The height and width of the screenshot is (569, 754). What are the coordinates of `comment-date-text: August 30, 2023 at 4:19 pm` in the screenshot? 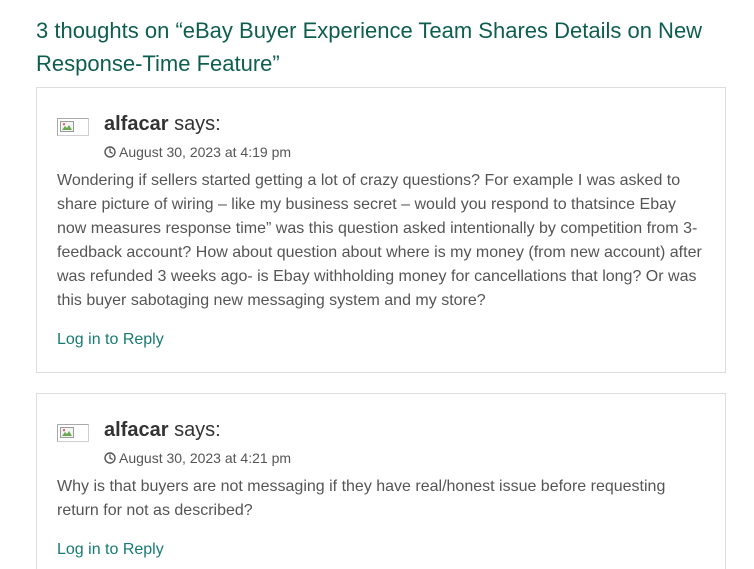 It's located at (205, 152).